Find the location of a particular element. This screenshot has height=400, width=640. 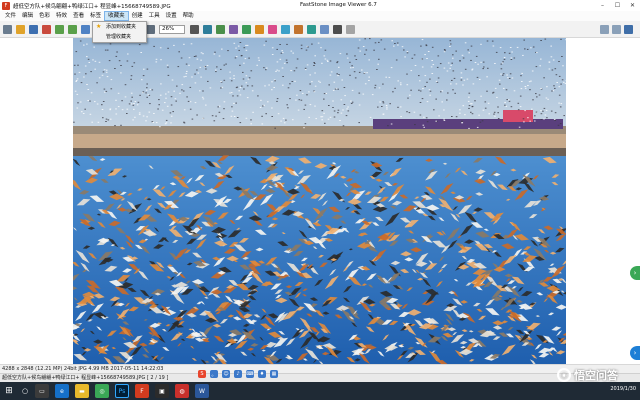

menu-edit: 编辑 is located at coordinates (27, 16).